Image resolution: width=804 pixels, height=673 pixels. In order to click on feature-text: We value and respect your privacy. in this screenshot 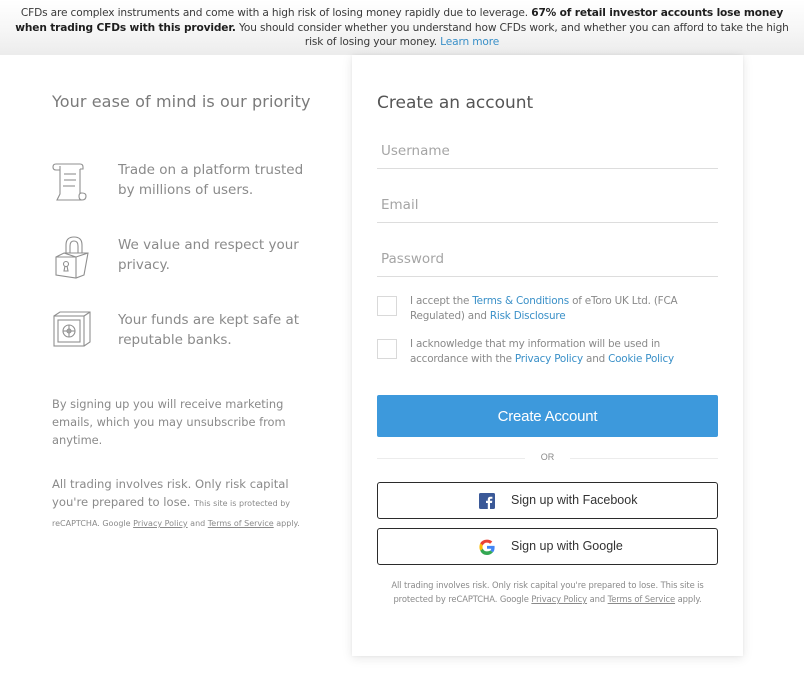, I will do `click(208, 255)`.